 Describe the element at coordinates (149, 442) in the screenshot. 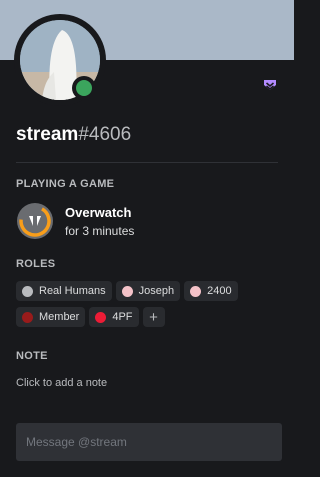

I see `message-input` at that location.